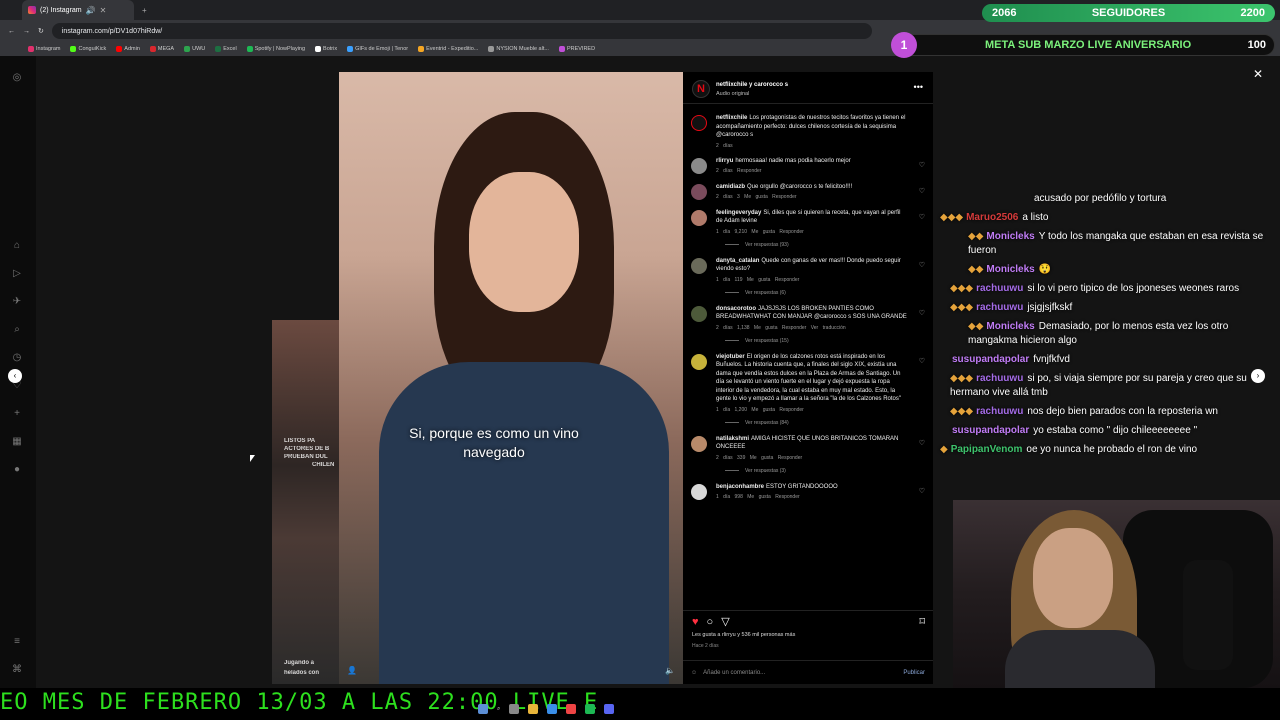  I want to click on view-replies-button: Ver respuestas (84), so click(808, 424).